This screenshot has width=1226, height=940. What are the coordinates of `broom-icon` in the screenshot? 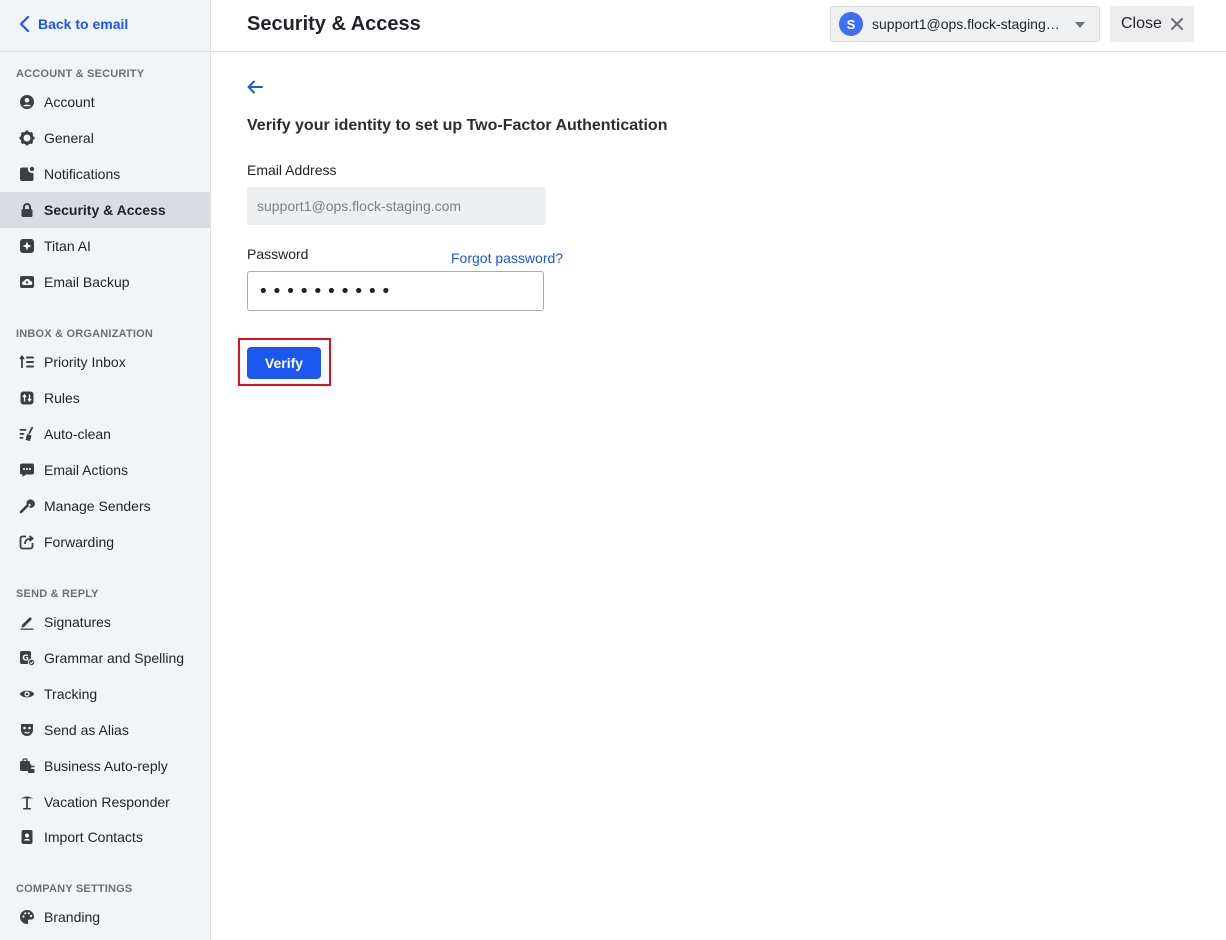 It's located at (27, 434).